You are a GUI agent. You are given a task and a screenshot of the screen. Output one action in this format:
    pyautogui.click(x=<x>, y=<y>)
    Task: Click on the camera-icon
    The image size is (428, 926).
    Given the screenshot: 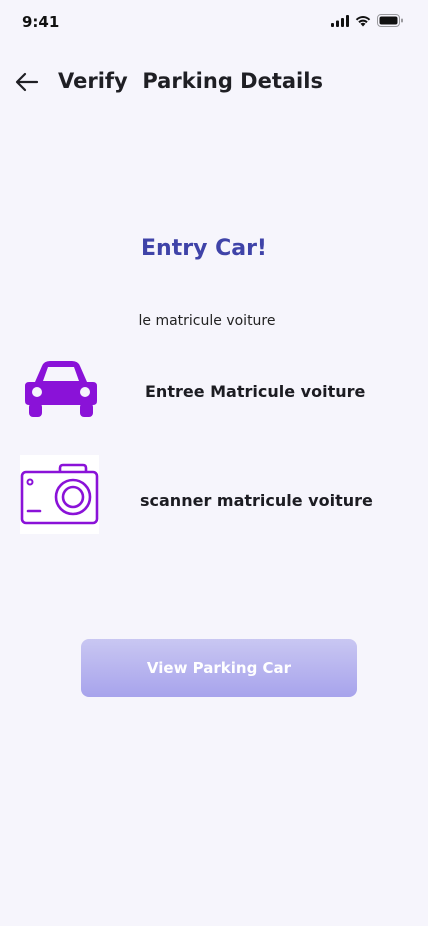 What is the action you would take?
    pyautogui.click(x=59, y=494)
    